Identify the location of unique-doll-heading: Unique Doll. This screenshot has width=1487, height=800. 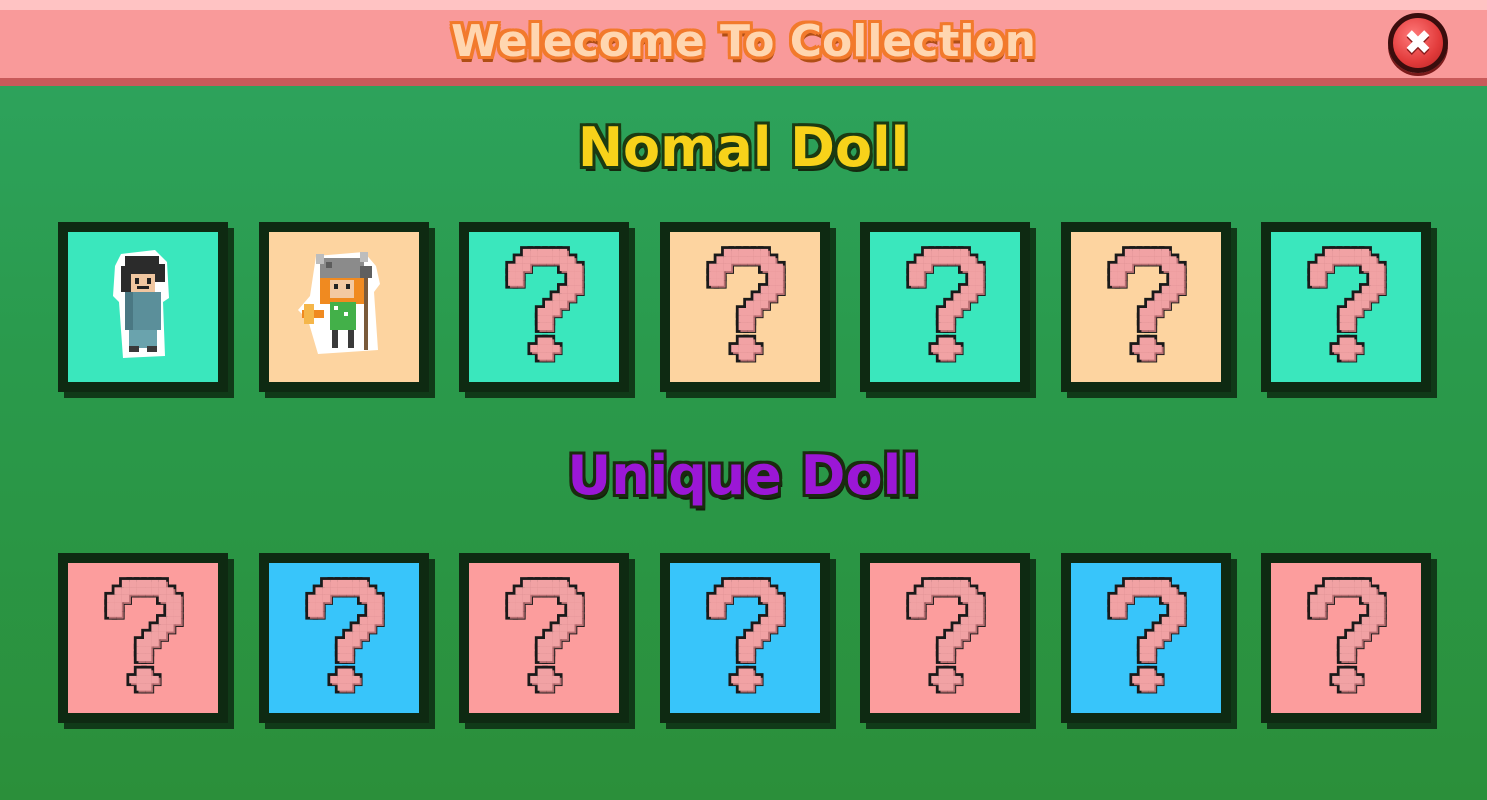
(743, 475).